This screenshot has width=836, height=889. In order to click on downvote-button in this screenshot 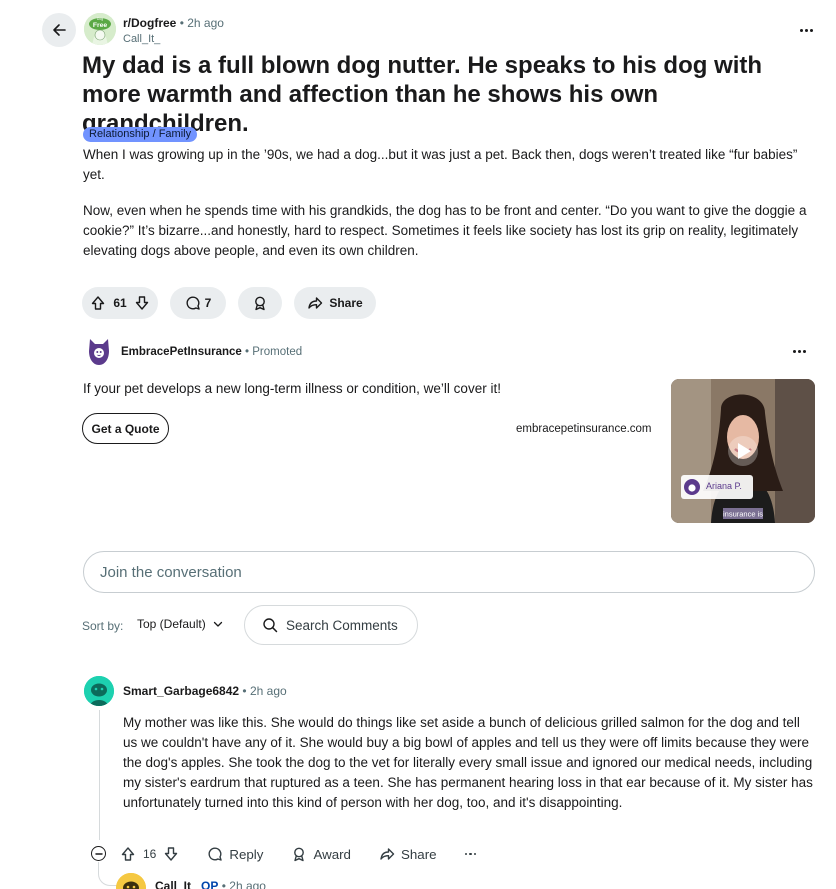, I will do `click(142, 303)`.